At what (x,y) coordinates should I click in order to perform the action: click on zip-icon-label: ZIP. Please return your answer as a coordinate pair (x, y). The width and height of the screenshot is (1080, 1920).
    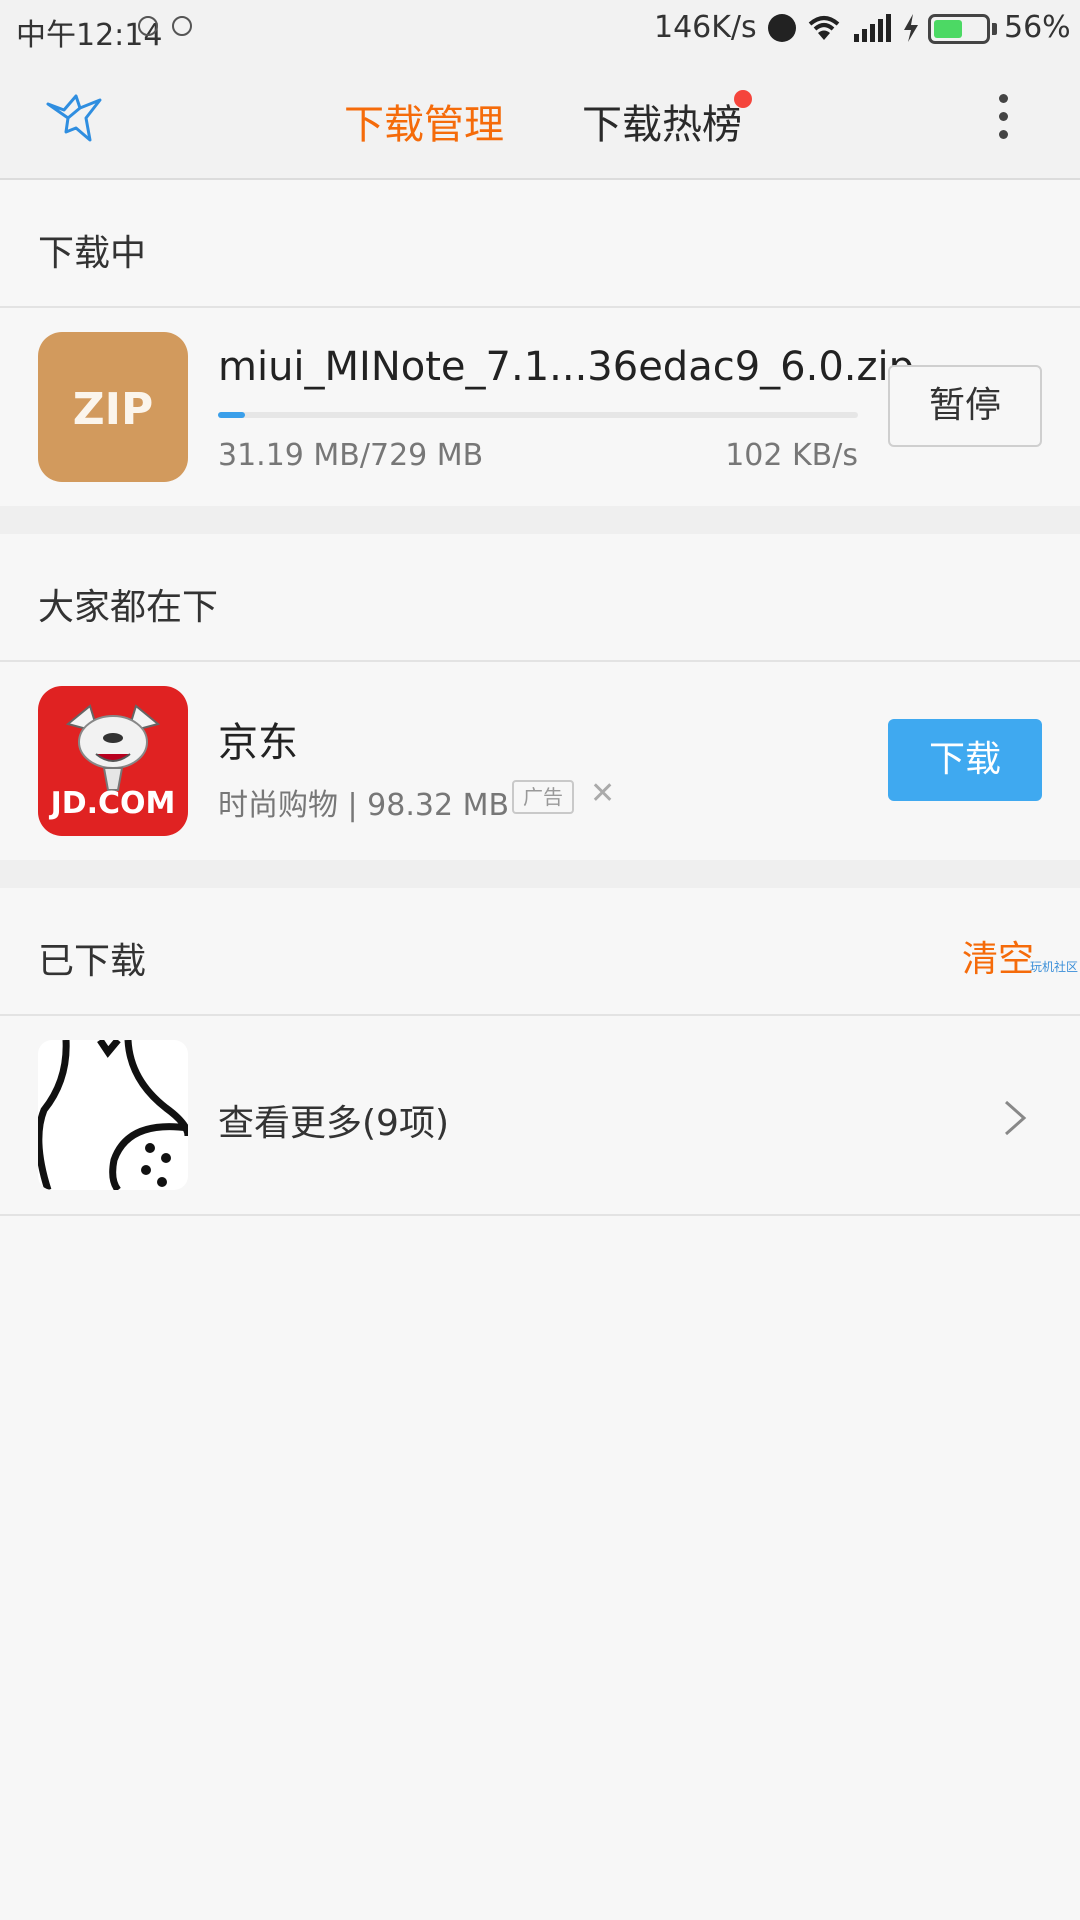
    Looking at the image, I should click on (113, 409).